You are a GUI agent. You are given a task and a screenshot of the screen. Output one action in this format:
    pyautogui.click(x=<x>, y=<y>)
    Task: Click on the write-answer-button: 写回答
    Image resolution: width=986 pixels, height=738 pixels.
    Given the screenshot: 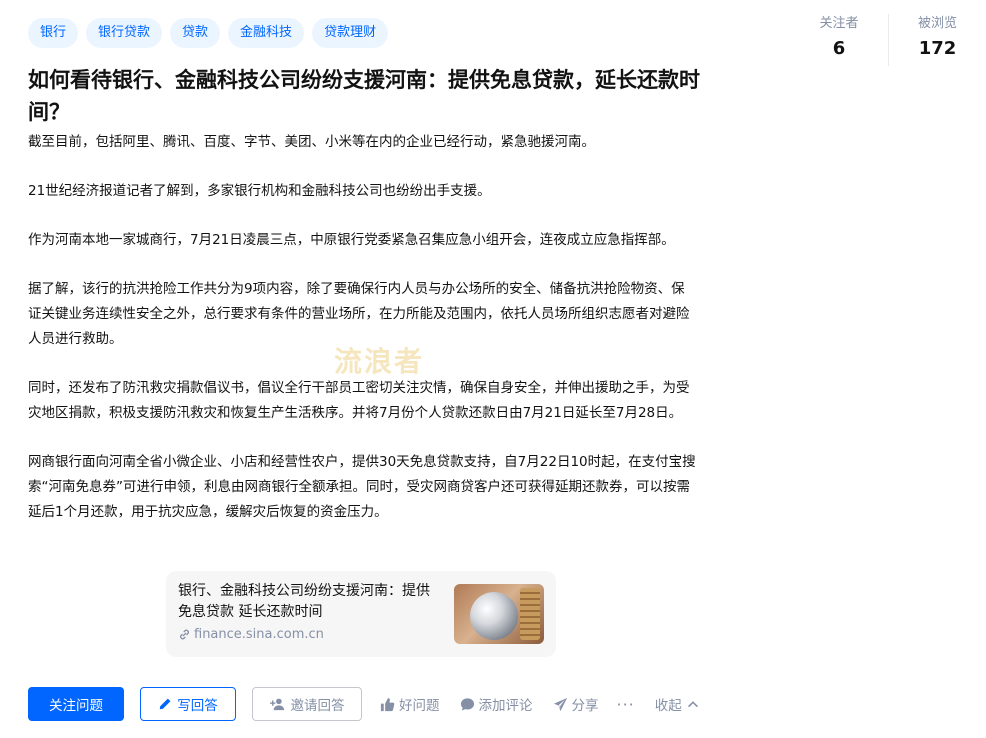 What is the action you would take?
    pyautogui.click(x=188, y=704)
    